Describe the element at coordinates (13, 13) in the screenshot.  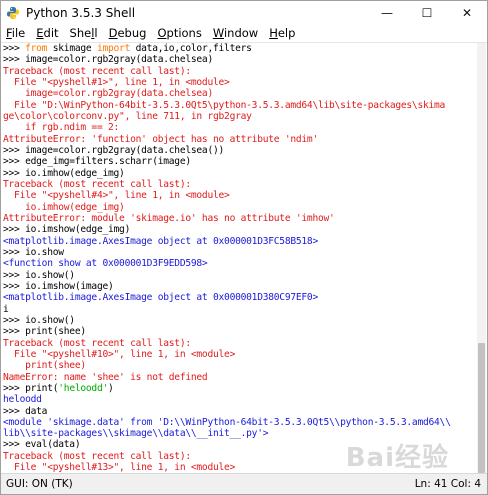
I see `python-logo-icon` at that location.